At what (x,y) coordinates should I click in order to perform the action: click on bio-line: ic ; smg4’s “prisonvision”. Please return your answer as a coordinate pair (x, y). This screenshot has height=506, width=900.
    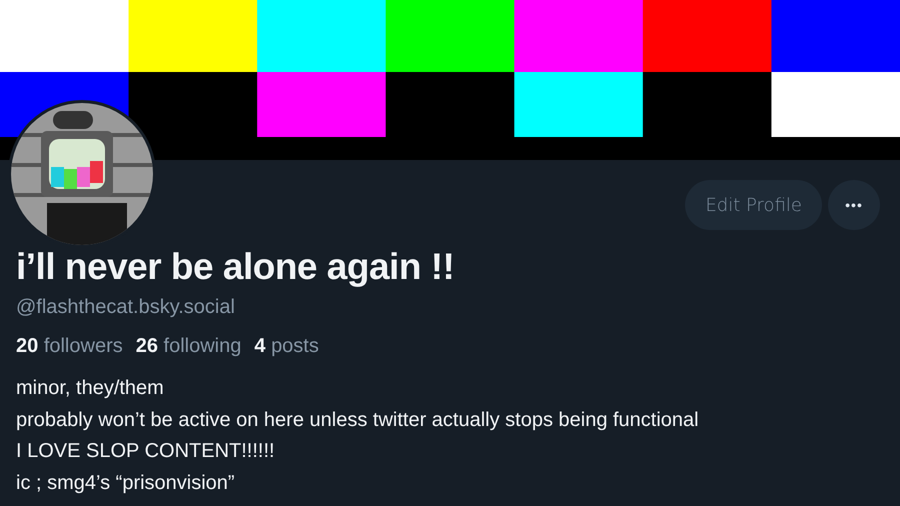
    Looking at the image, I should click on (126, 483).